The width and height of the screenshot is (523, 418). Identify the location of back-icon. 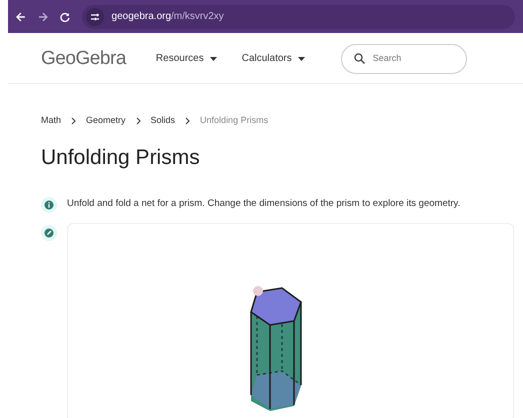
(21, 17).